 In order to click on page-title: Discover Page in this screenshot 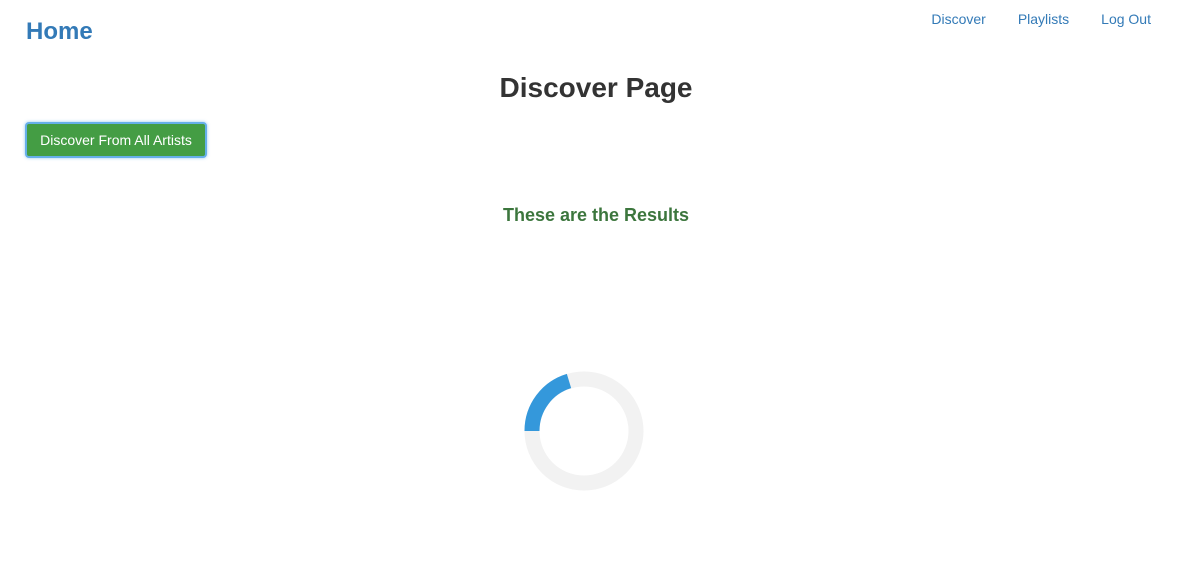, I will do `click(596, 87)`.